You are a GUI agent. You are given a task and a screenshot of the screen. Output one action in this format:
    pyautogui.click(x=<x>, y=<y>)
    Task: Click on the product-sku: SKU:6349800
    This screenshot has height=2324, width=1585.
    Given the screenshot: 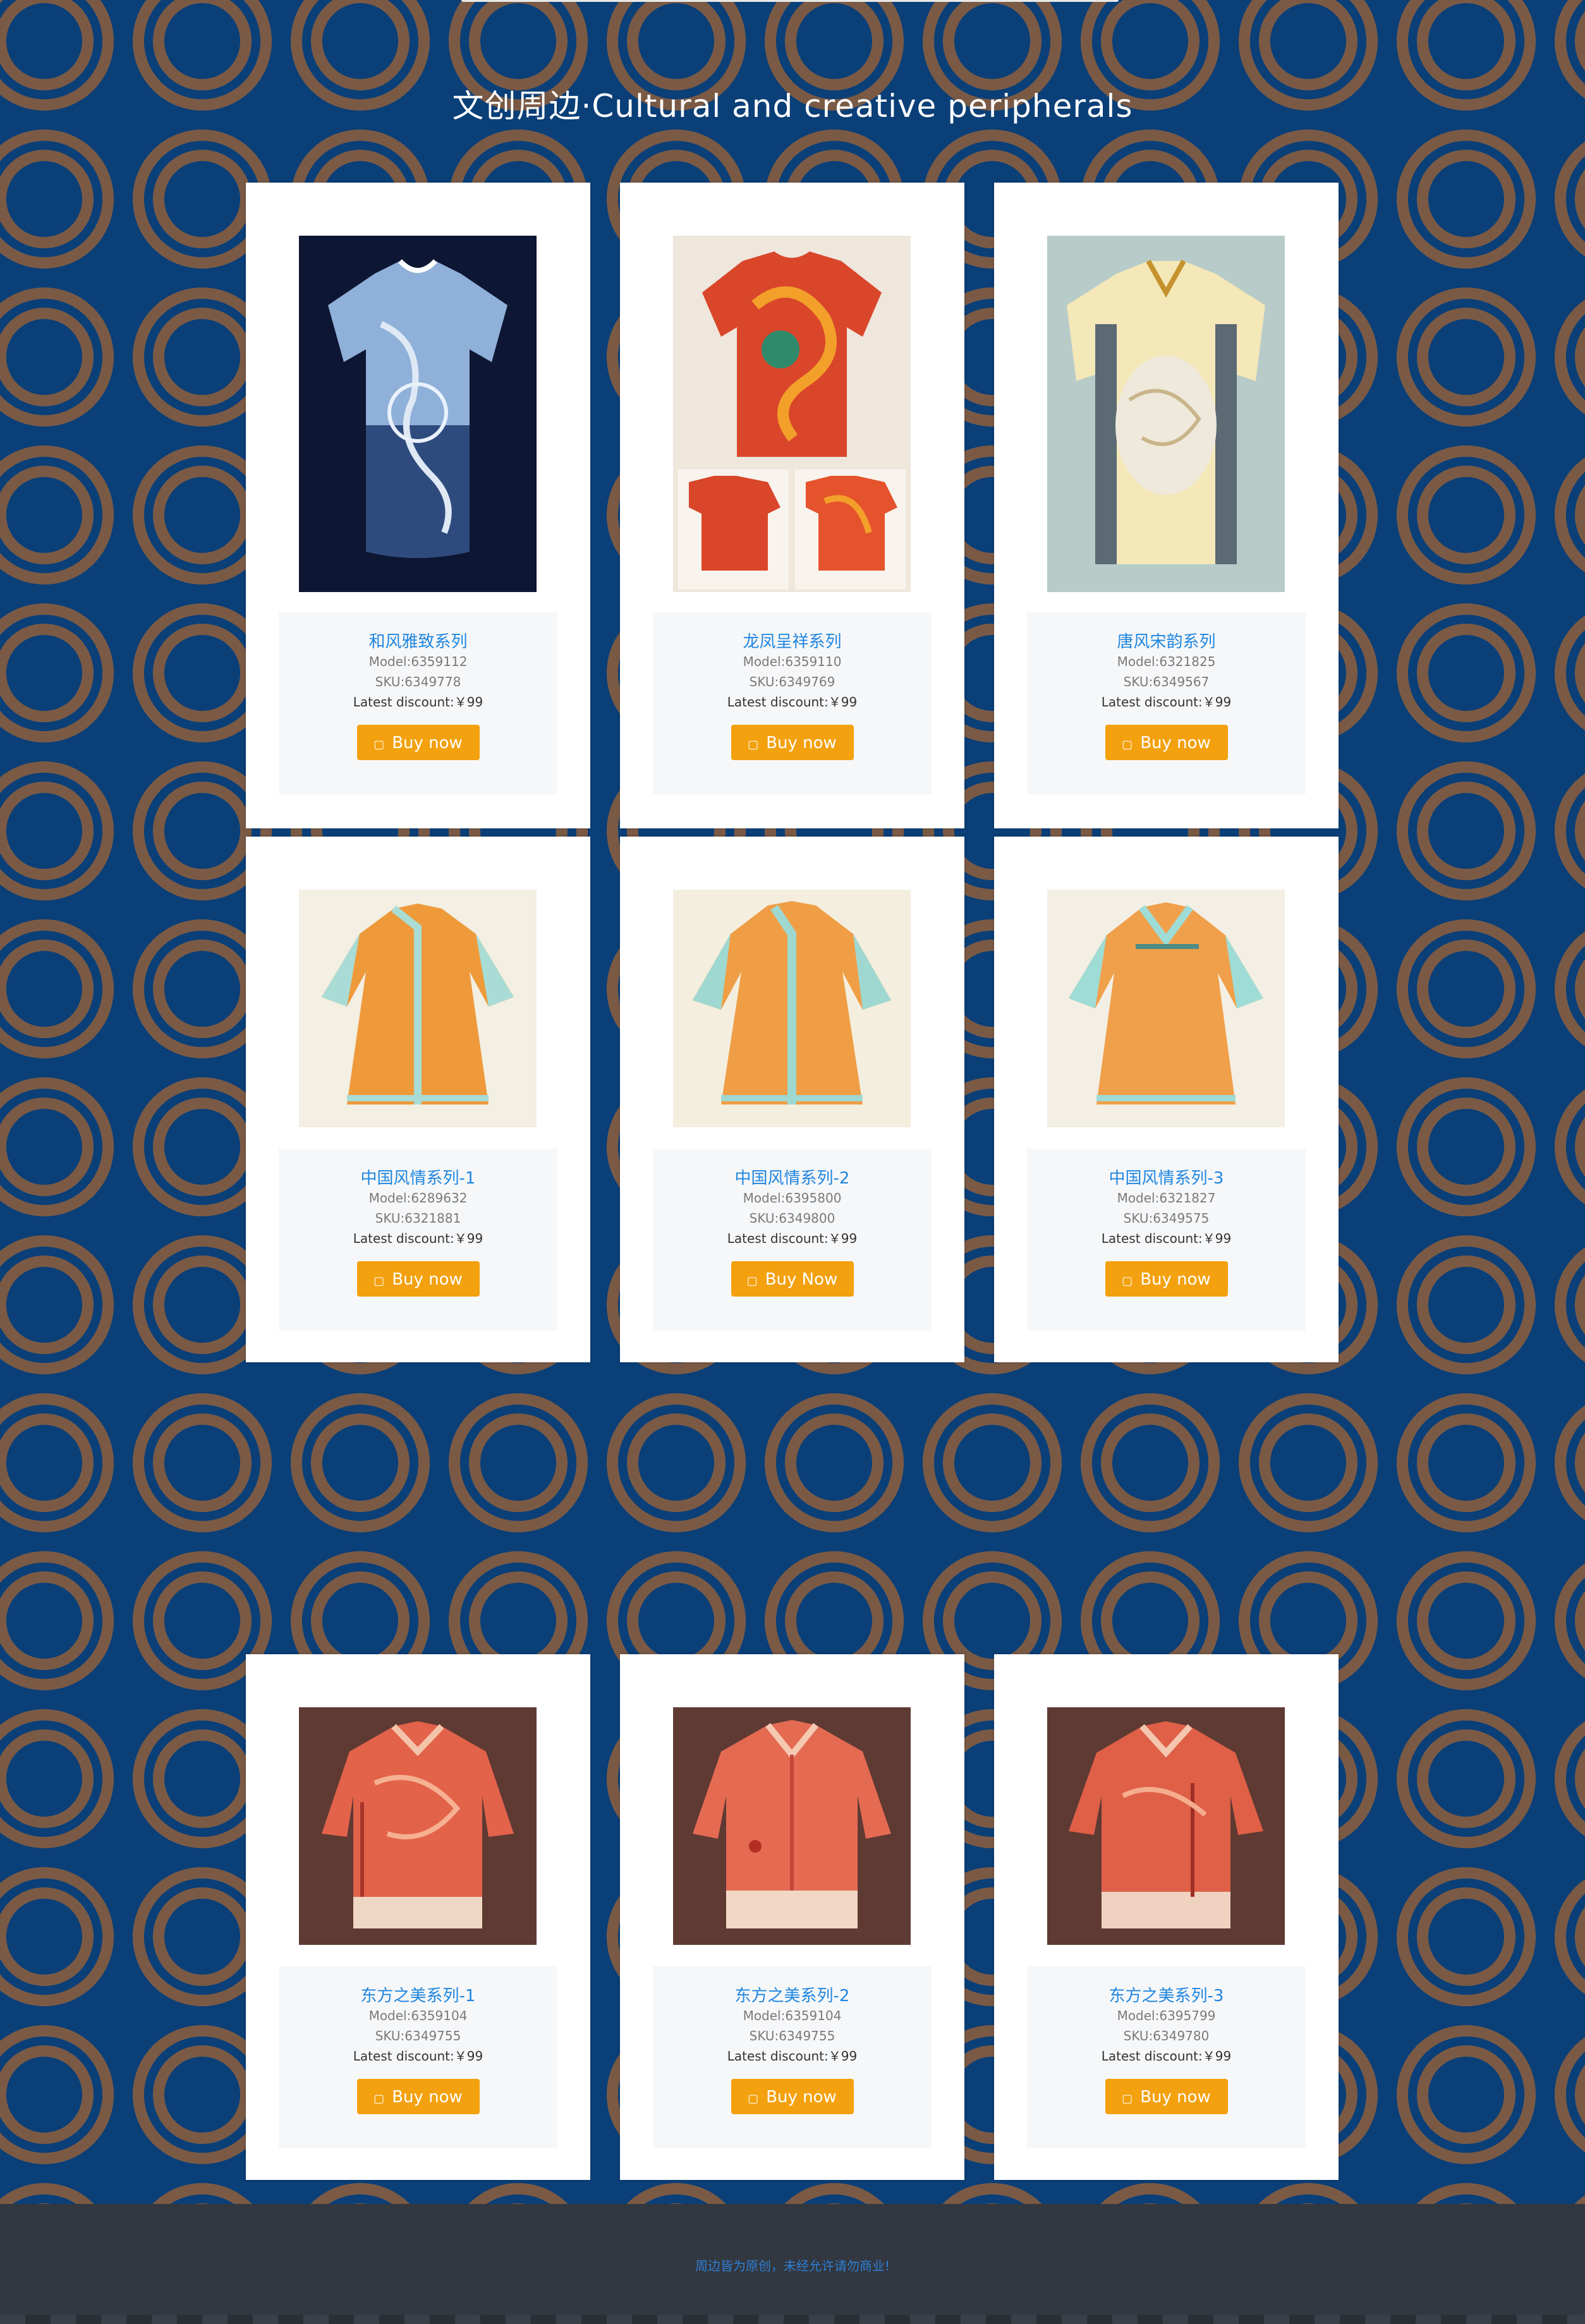 What is the action you would take?
    pyautogui.click(x=792, y=1218)
    